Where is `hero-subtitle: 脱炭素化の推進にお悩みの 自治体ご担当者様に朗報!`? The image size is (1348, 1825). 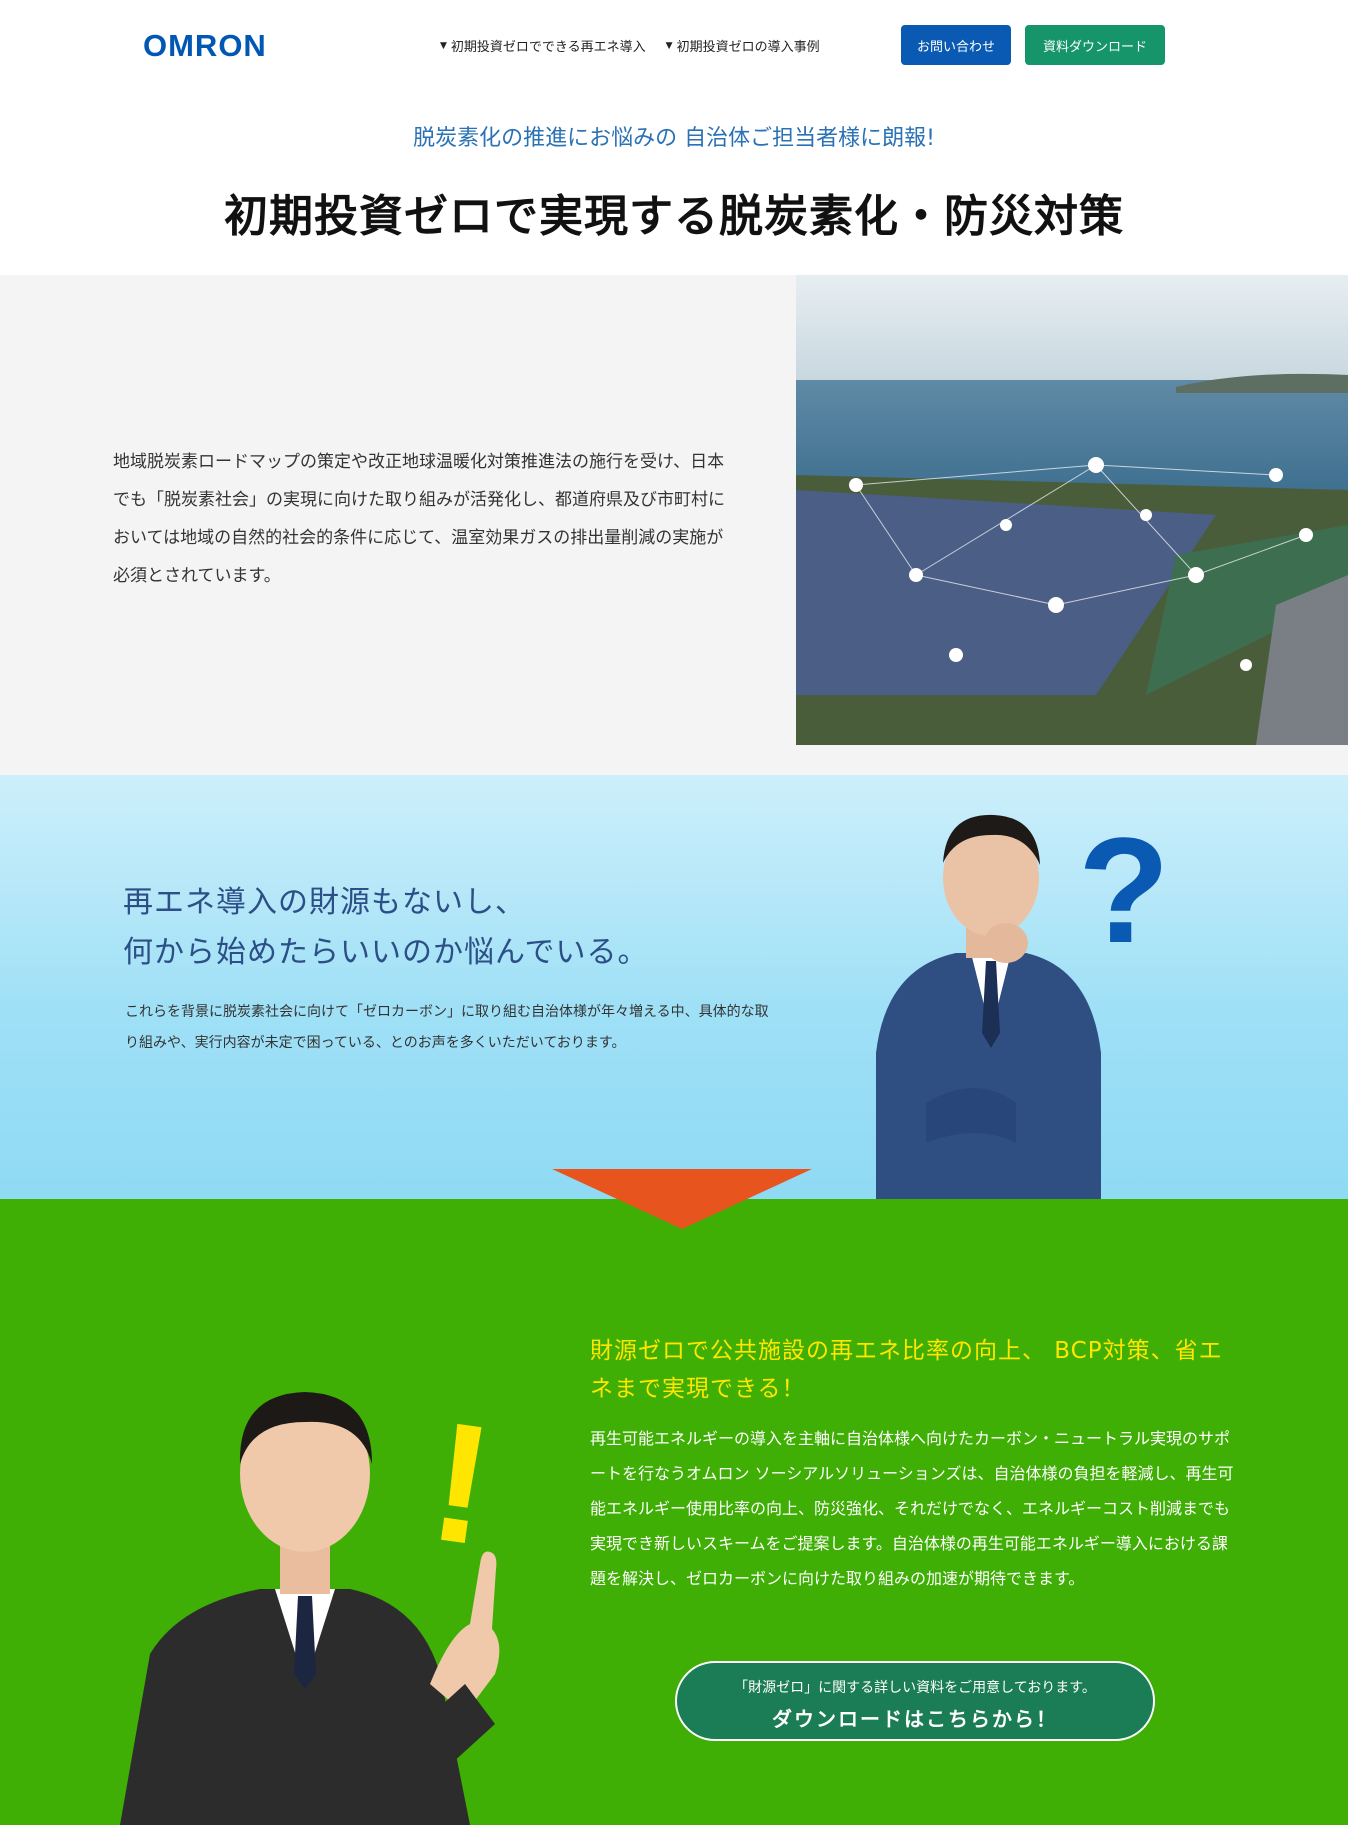
hero-subtitle: 脱炭素化の推進にお悩みの 自治体ご担当者様に朗報! is located at coordinates (674, 138).